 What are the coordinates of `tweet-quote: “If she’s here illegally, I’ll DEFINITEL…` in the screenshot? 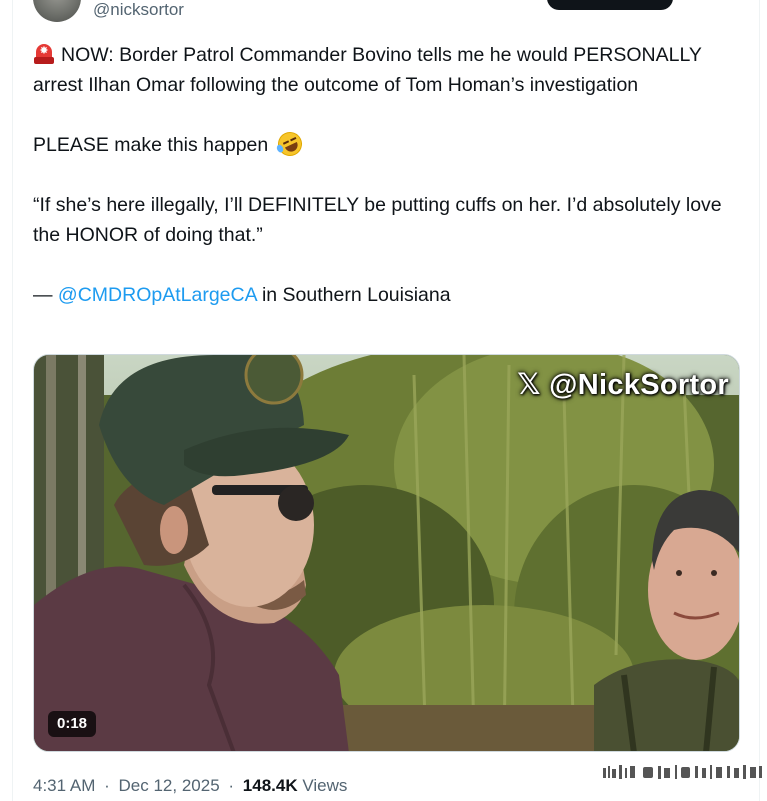 It's located at (377, 220).